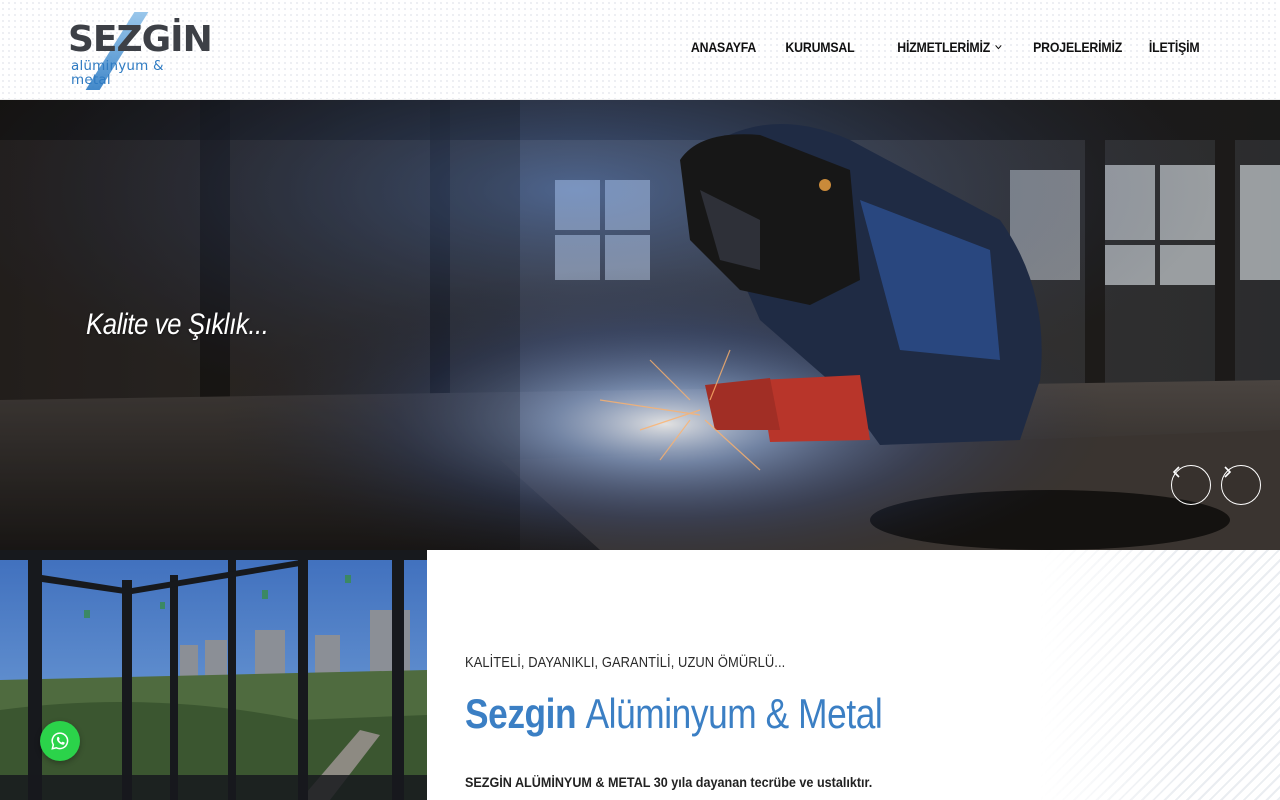  What do you see at coordinates (117, 73) in the screenshot?
I see `logo-tagline: alüminyum & metal` at bounding box center [117, 73].